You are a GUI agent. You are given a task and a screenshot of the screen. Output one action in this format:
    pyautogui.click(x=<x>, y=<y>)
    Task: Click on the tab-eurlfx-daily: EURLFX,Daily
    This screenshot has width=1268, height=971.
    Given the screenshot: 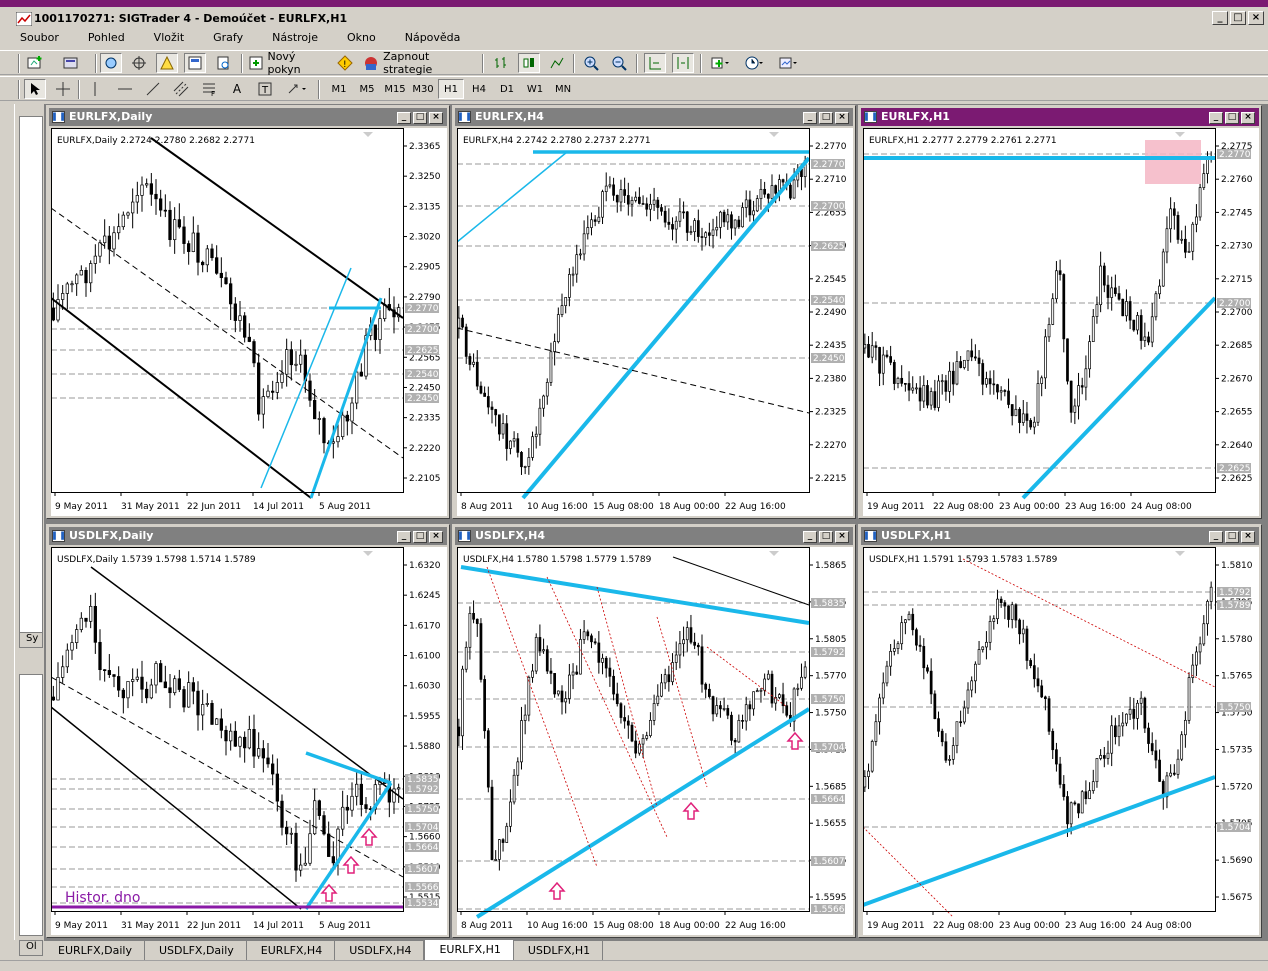 What is the action you would take?
    pyautogui.click(x=94, y=950)
    